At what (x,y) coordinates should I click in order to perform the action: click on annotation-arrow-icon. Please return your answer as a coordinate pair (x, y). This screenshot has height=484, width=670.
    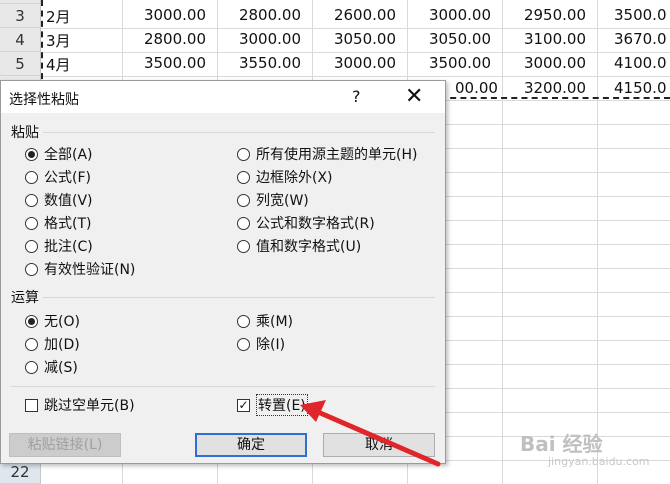
    Looking at the image, I should click on (370, 433).